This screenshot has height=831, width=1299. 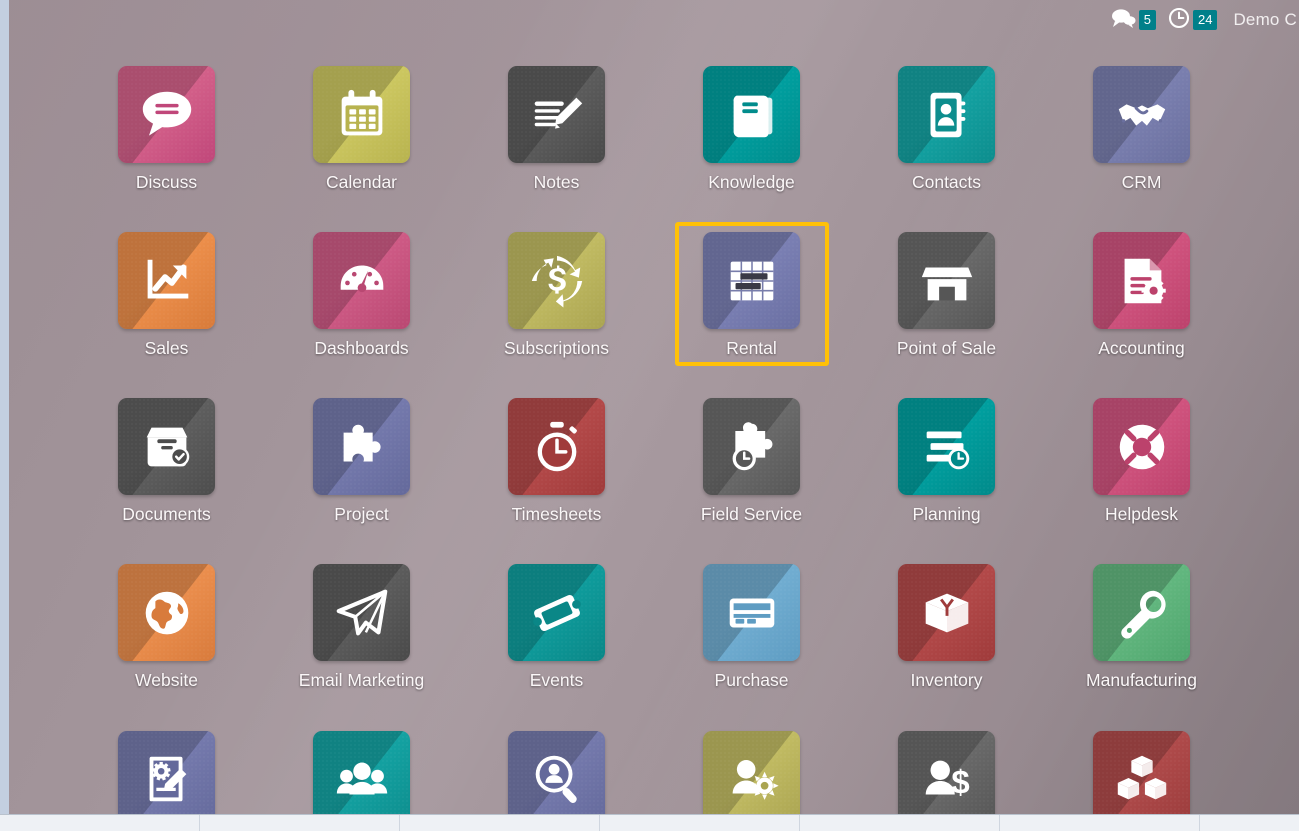 What do you see at coordinates (361, 348) in the screenshot?
I see `app-label: Dashboards` at bounding box center [361, 348].